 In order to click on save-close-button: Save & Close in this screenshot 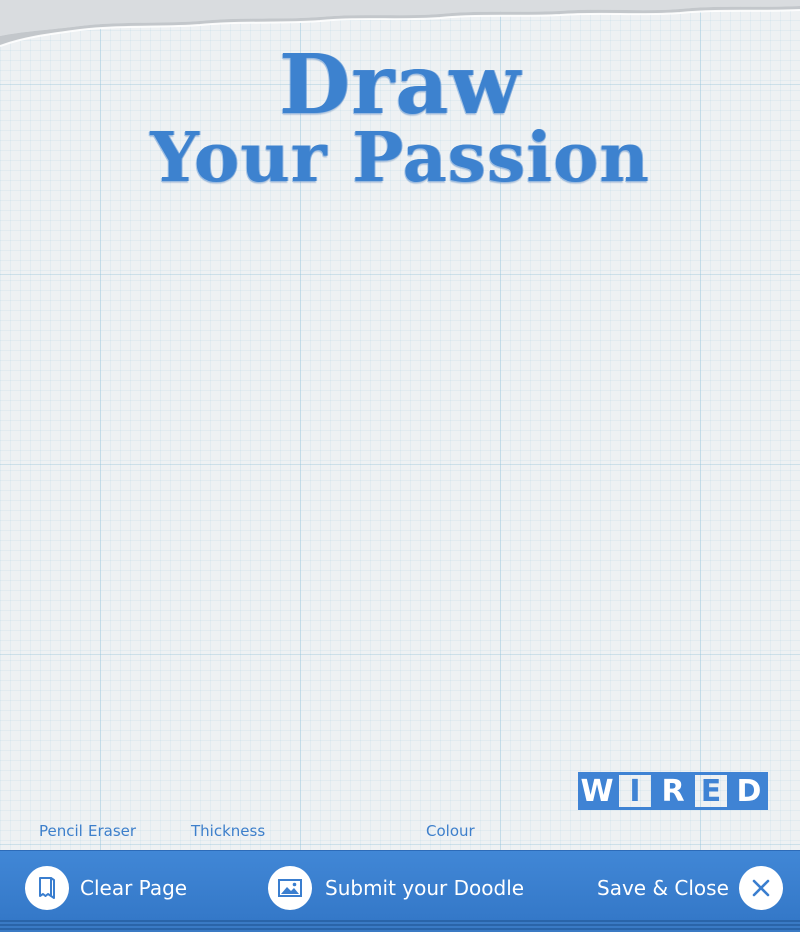, I will do `click(690, 888)`.